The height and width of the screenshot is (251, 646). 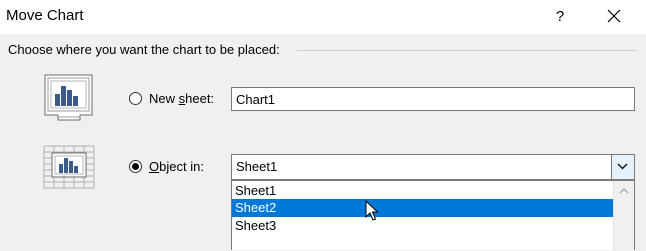 What do you see at coordinates (181, 98) in the screenshot?
I see `new-sheet-label: New sheet:` at bounding box center [181, 98].